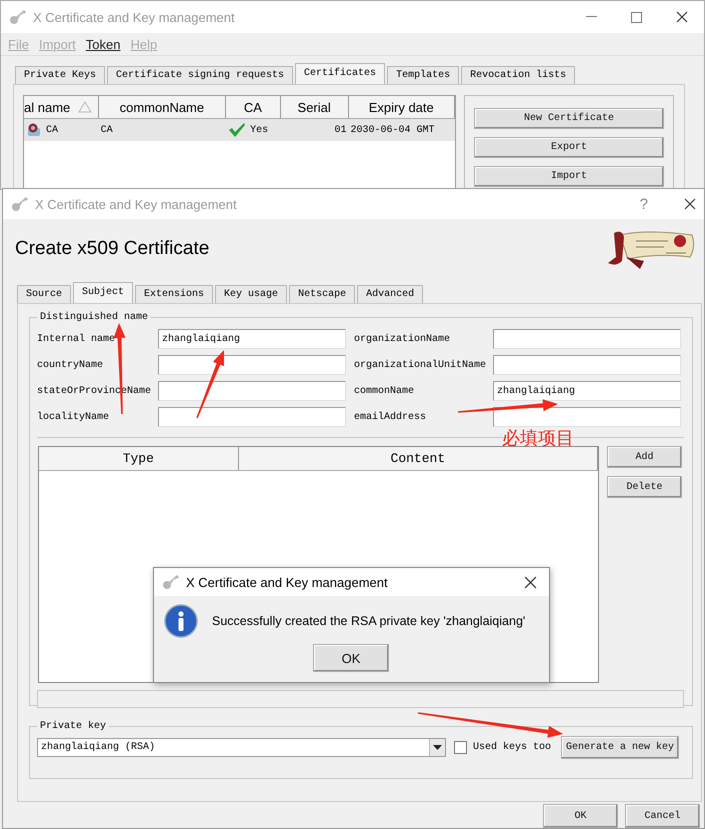 The width and height of the screenshot is (705, 829). Describe the element at coordinates (47, 107) in the screenshot. I see `column-header: al name` at that location.